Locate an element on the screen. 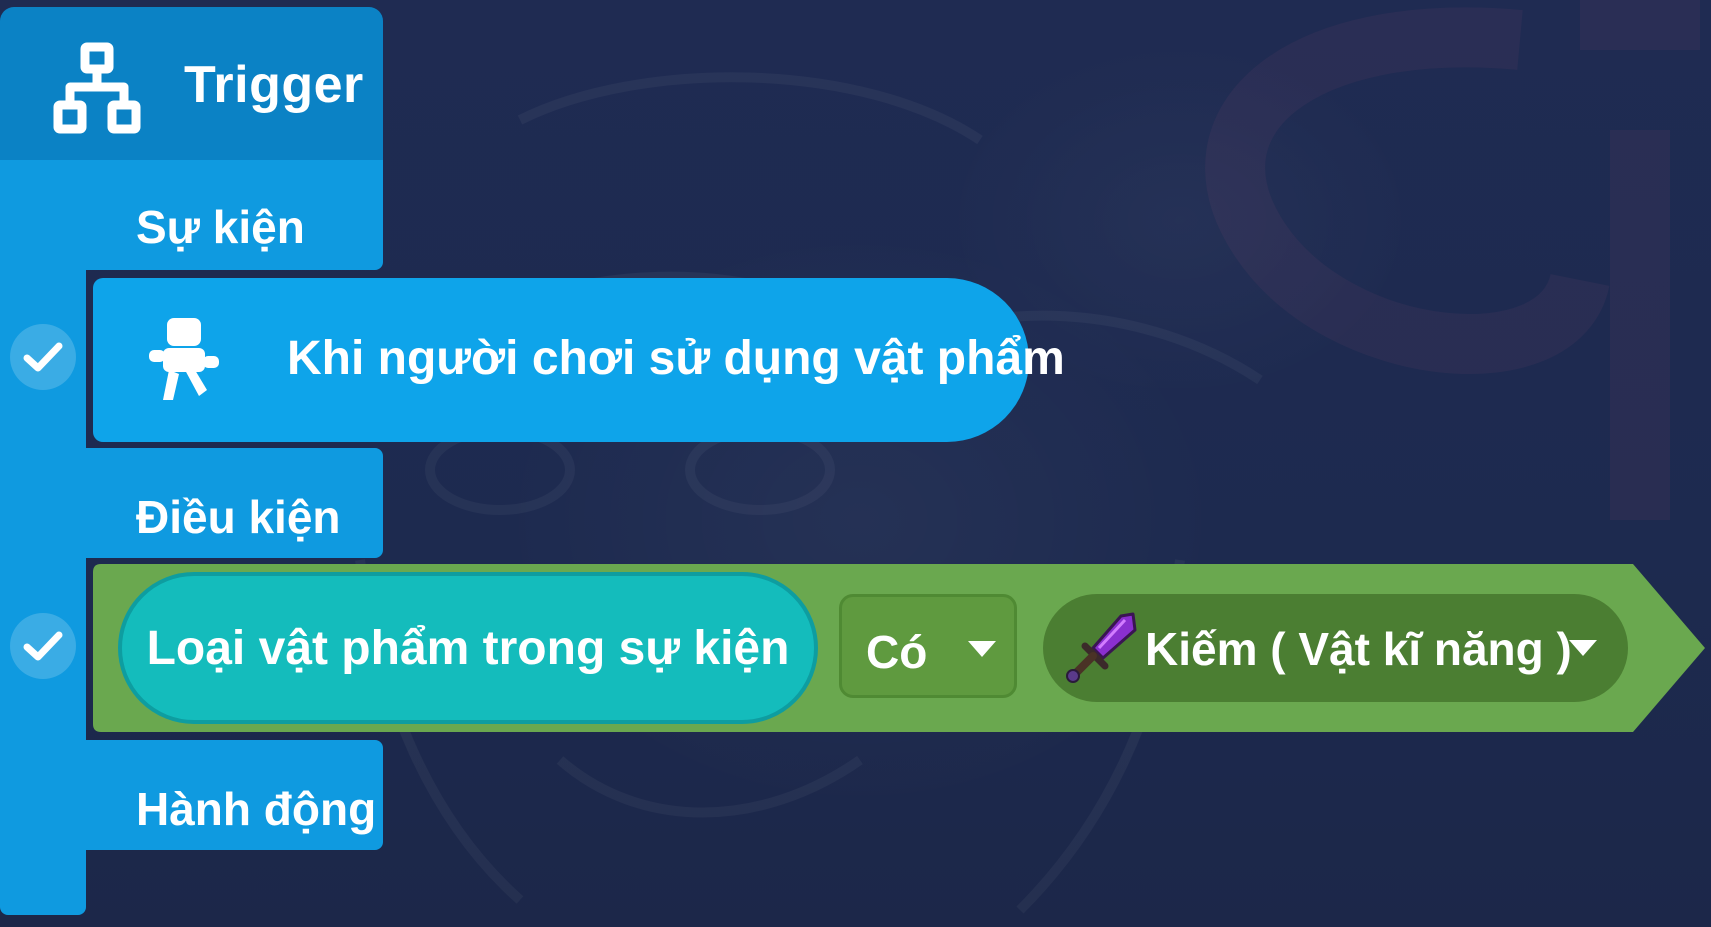 The image size is (1711, 927). hierarchy-icon is located at coordinates (97, 88).